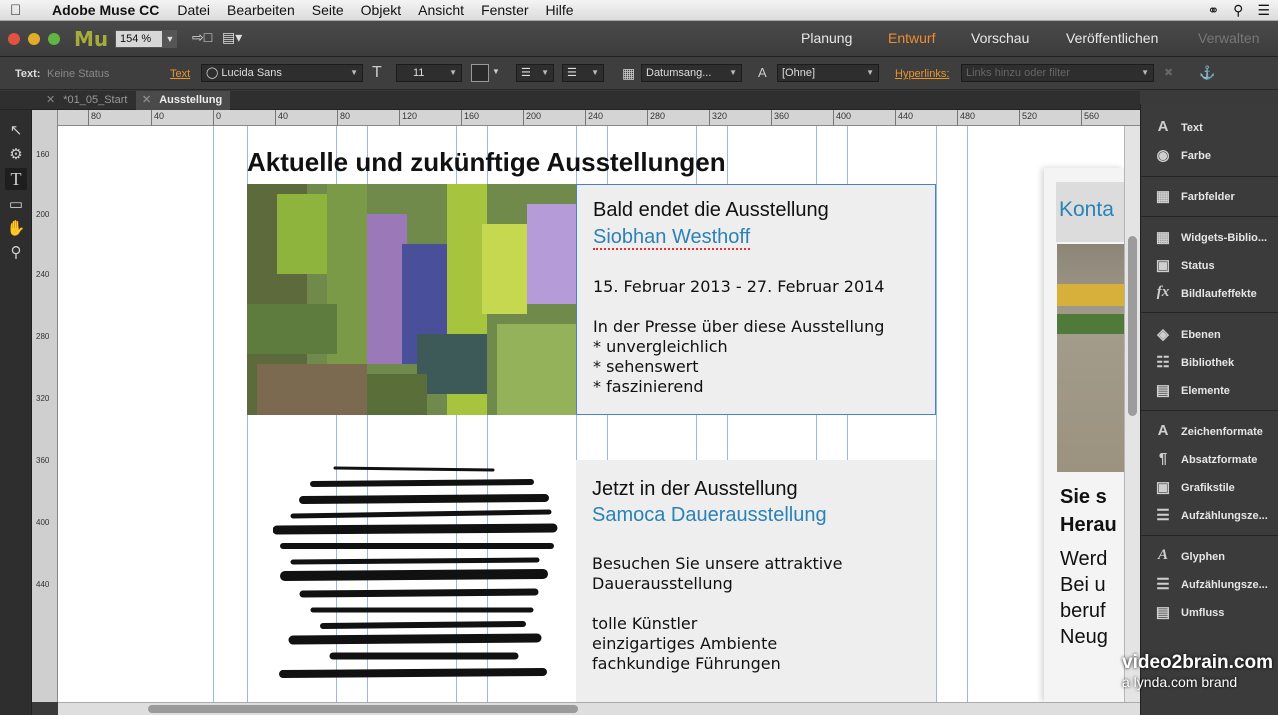 The width and height of the screenshot is (1278, 715). Describe the element at coordinates (1090, 212) in the screenshot. I see `kontakt-box: Konta` at that location.